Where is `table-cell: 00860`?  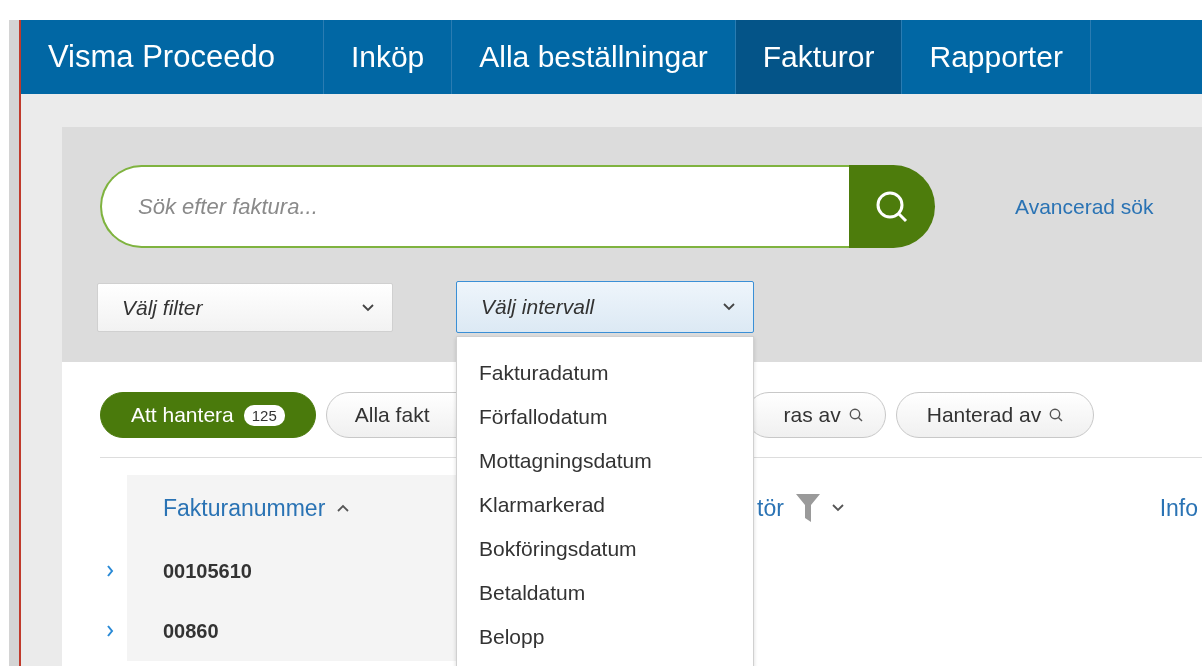
table-cell: 00860 is located at coordinates (292, 631).